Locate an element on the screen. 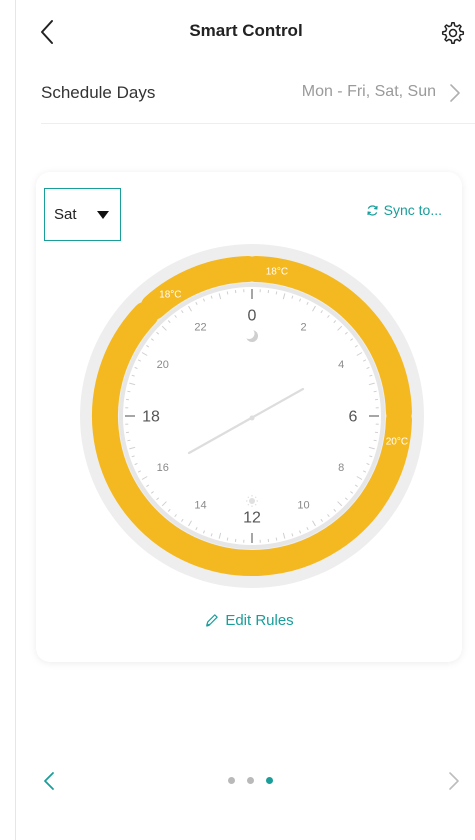 The height and width of the screenshot is (840, 475). caret-down-icon is located at coordinates (103, 215).